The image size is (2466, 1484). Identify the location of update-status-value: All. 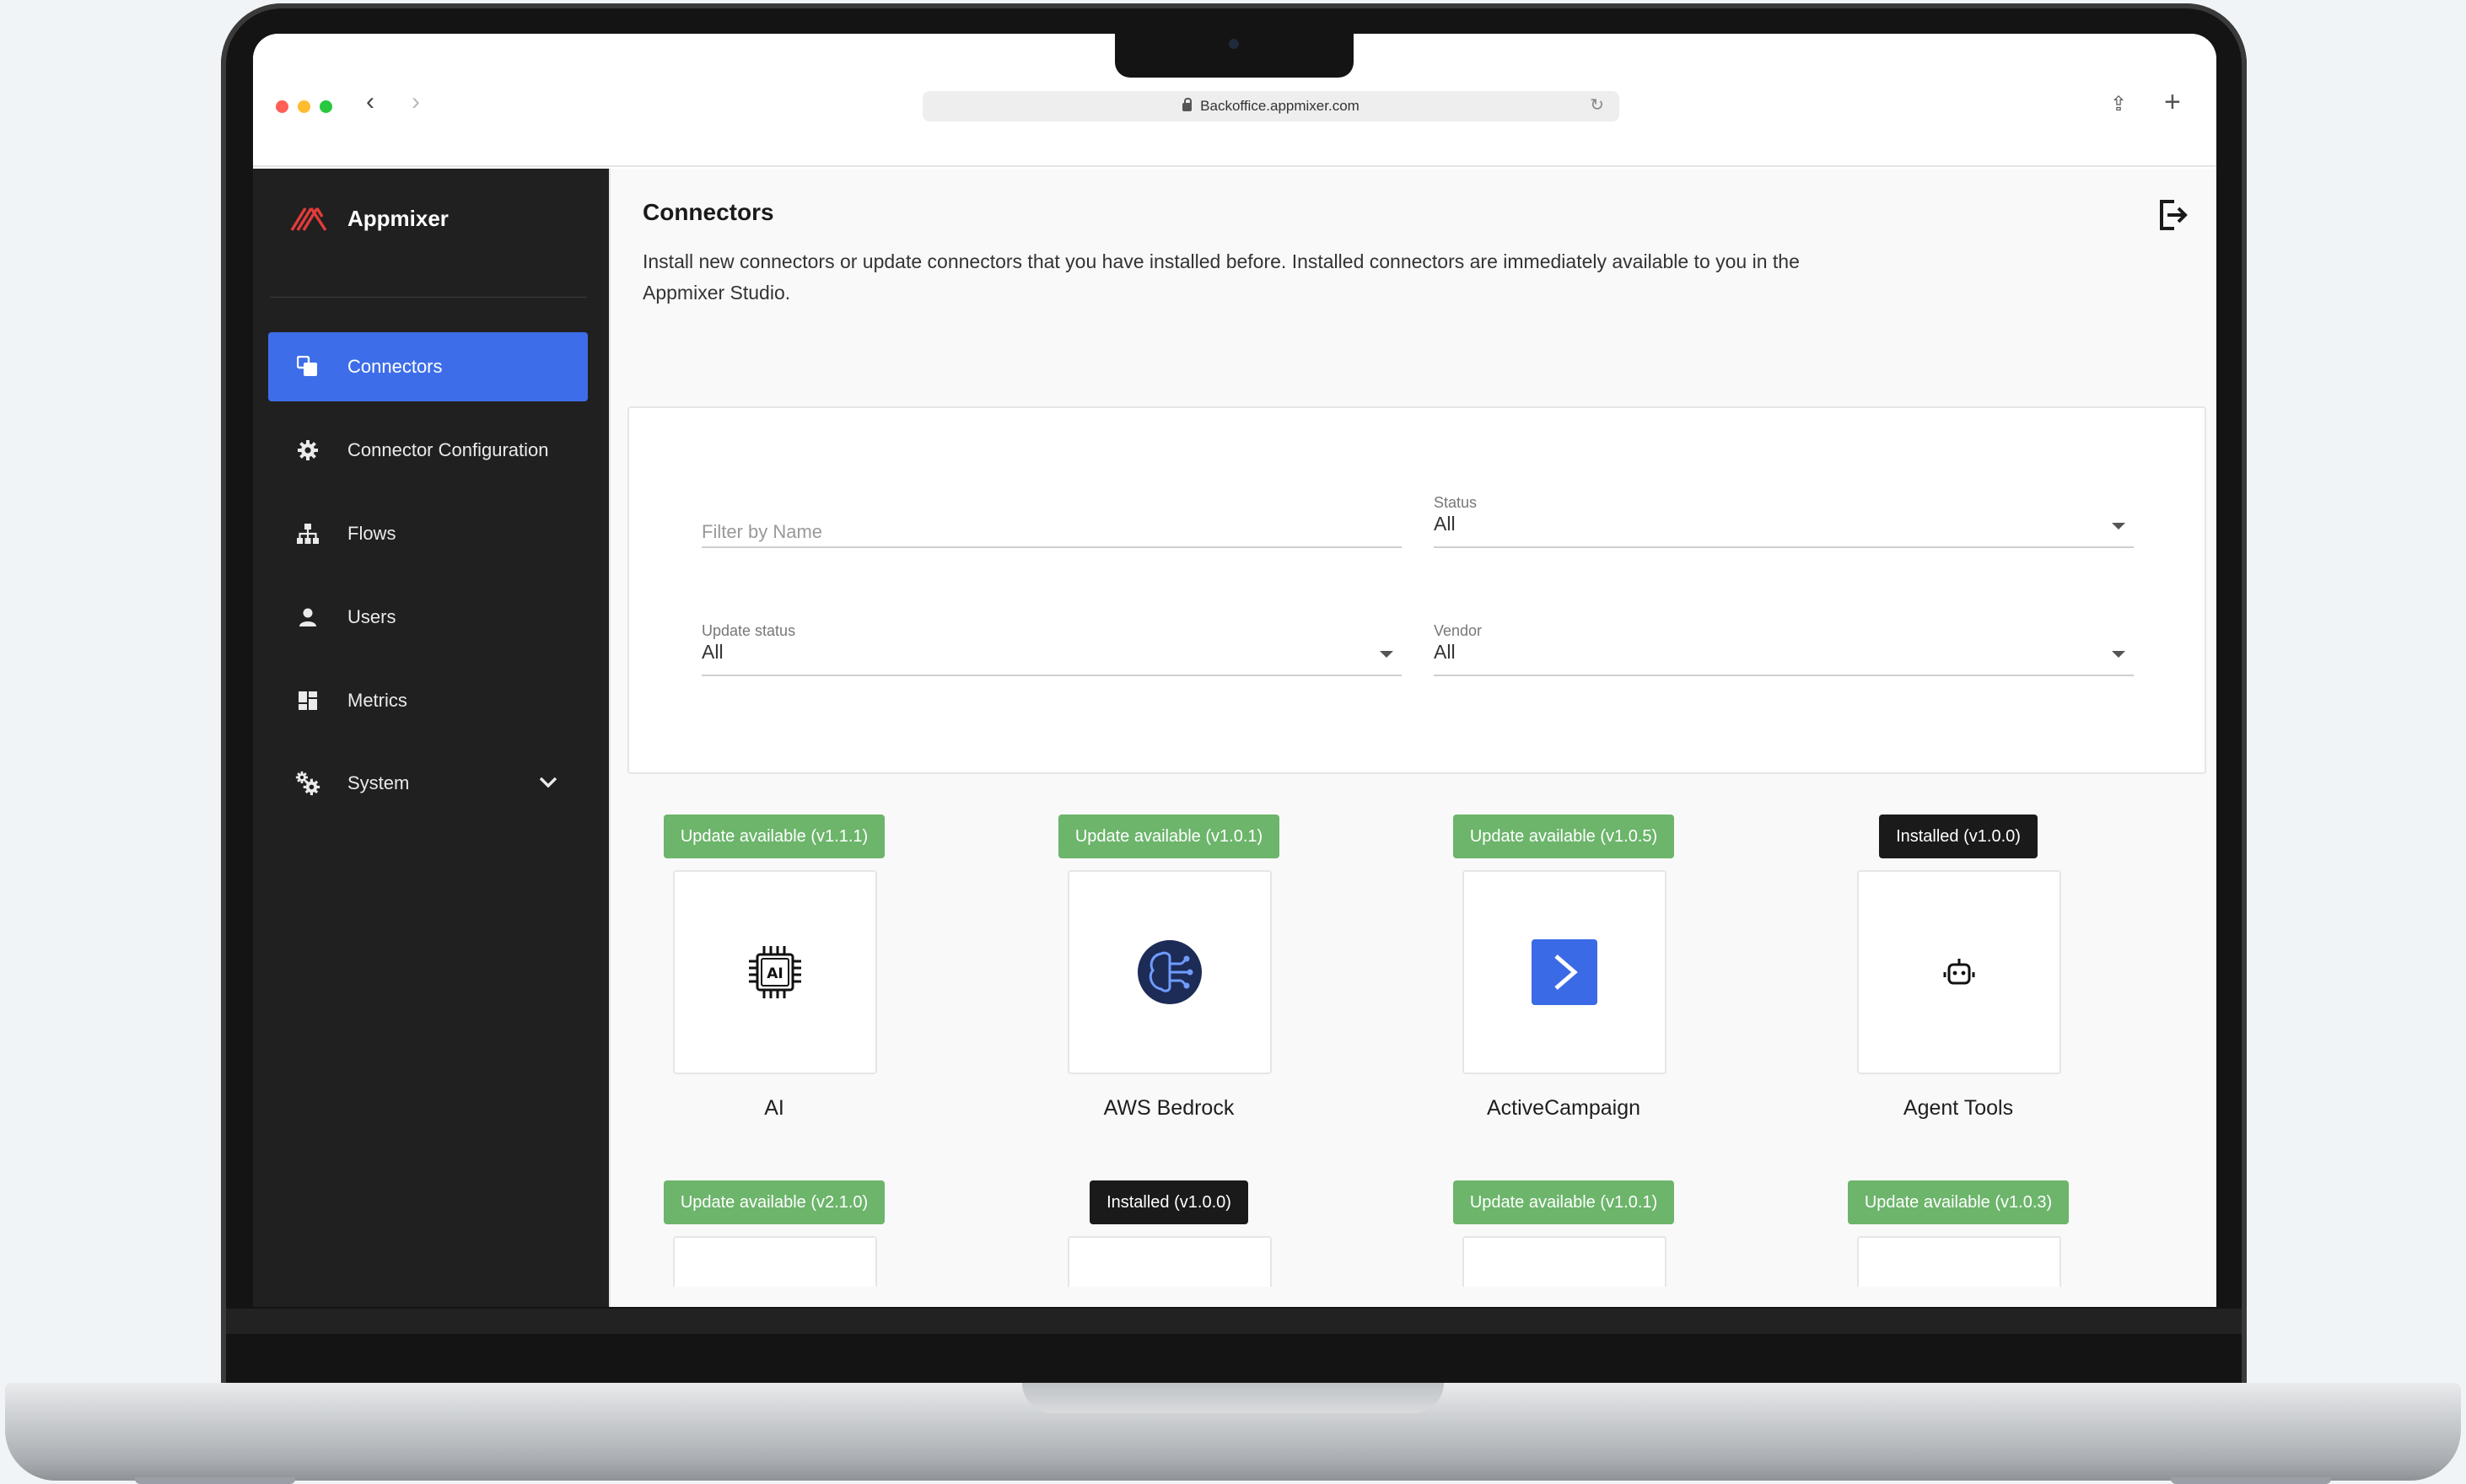
(713, 652).